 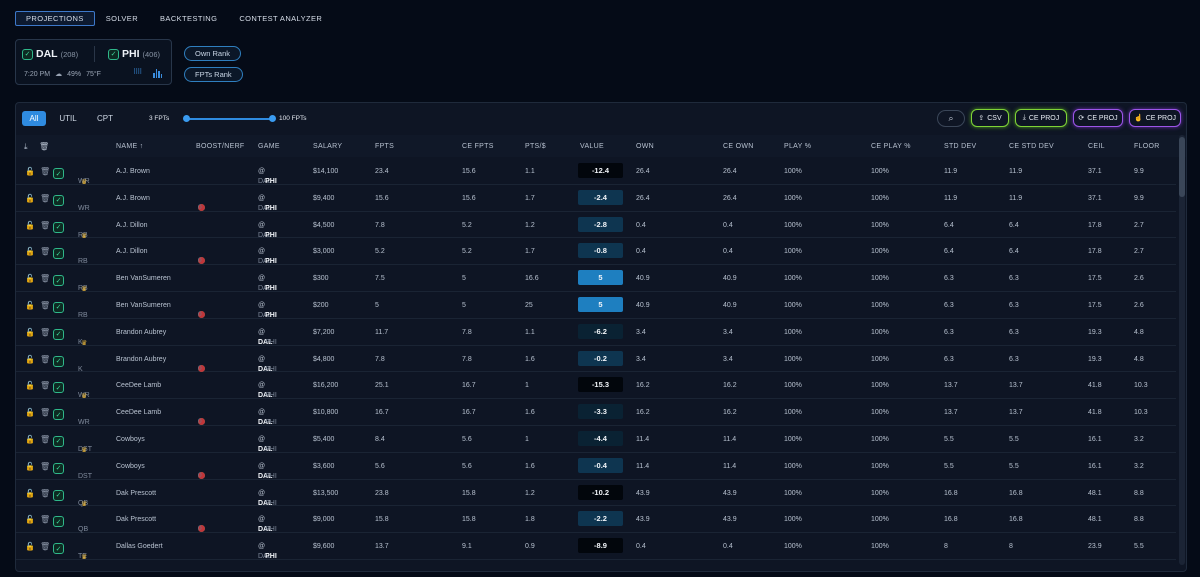 I want to click on floor: 8.8, so click(x=1139, y=493).